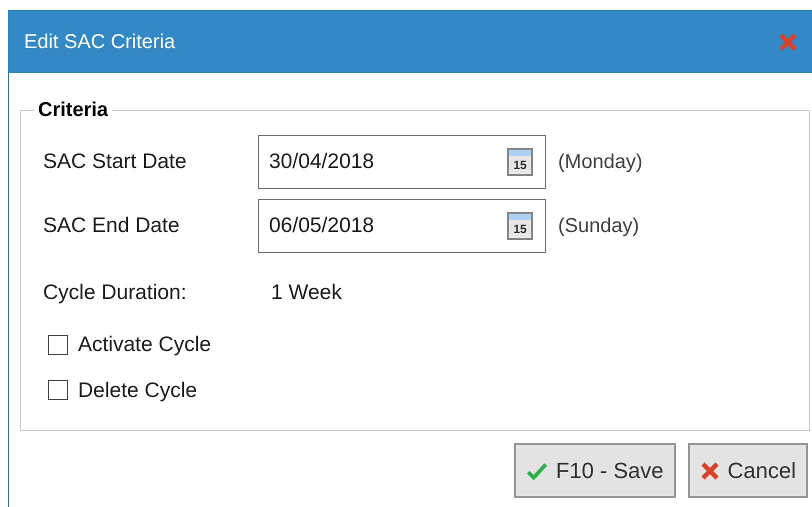 The image size is (812, 507). Describe the element at coordinates (595, 470) in the screenshot. I see `save-button: F10 - Save` at that location.